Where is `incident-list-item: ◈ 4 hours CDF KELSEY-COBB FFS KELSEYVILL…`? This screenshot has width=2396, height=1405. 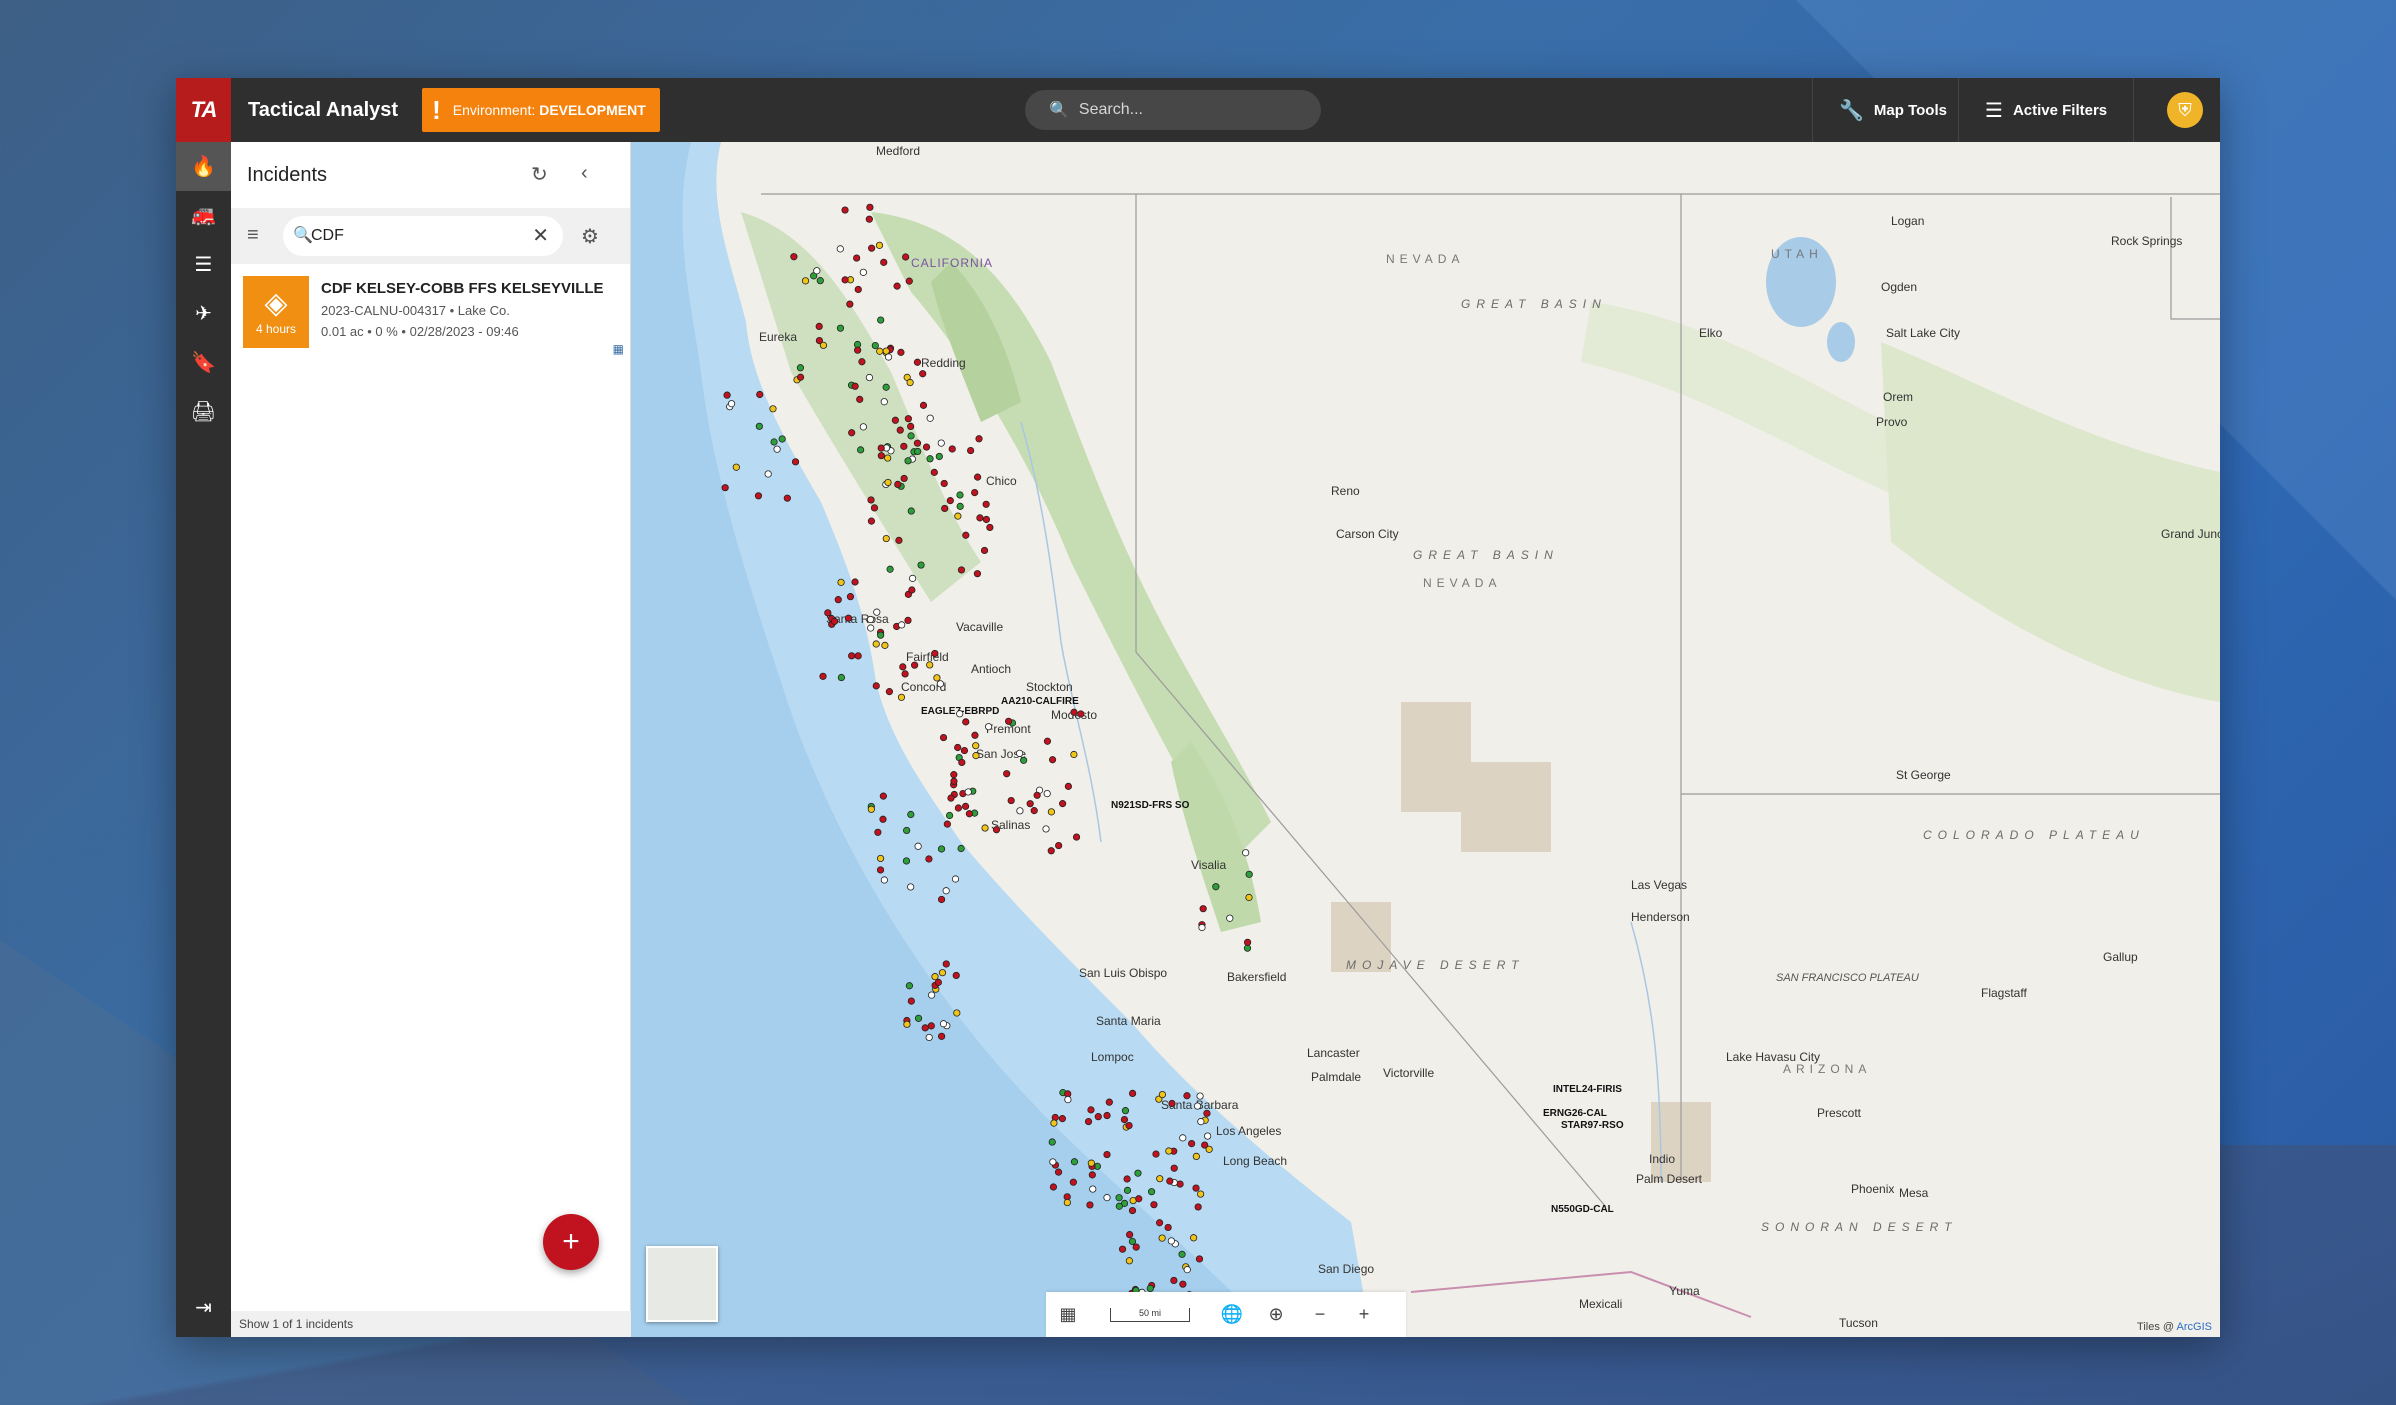
incident-list-item: ◈ 4 hours CDF KELSEY-COBB FFS KELSEYVILL… is located at coordinates (430, 310).